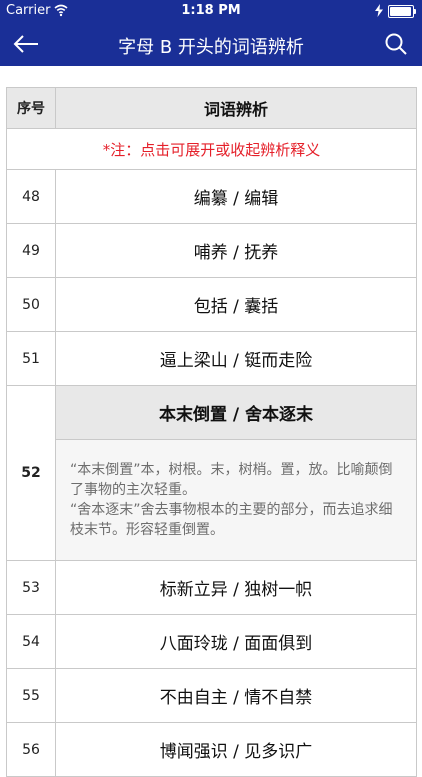 Image resolution: width=422 pixels, height=777 pixels. I want to click on row-words: 哺养 / 抚养, so click(236, 253).